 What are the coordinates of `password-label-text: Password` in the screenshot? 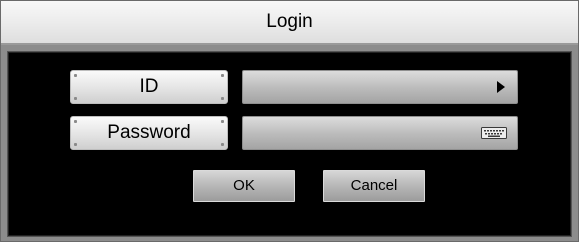 It's located at (149, 132).